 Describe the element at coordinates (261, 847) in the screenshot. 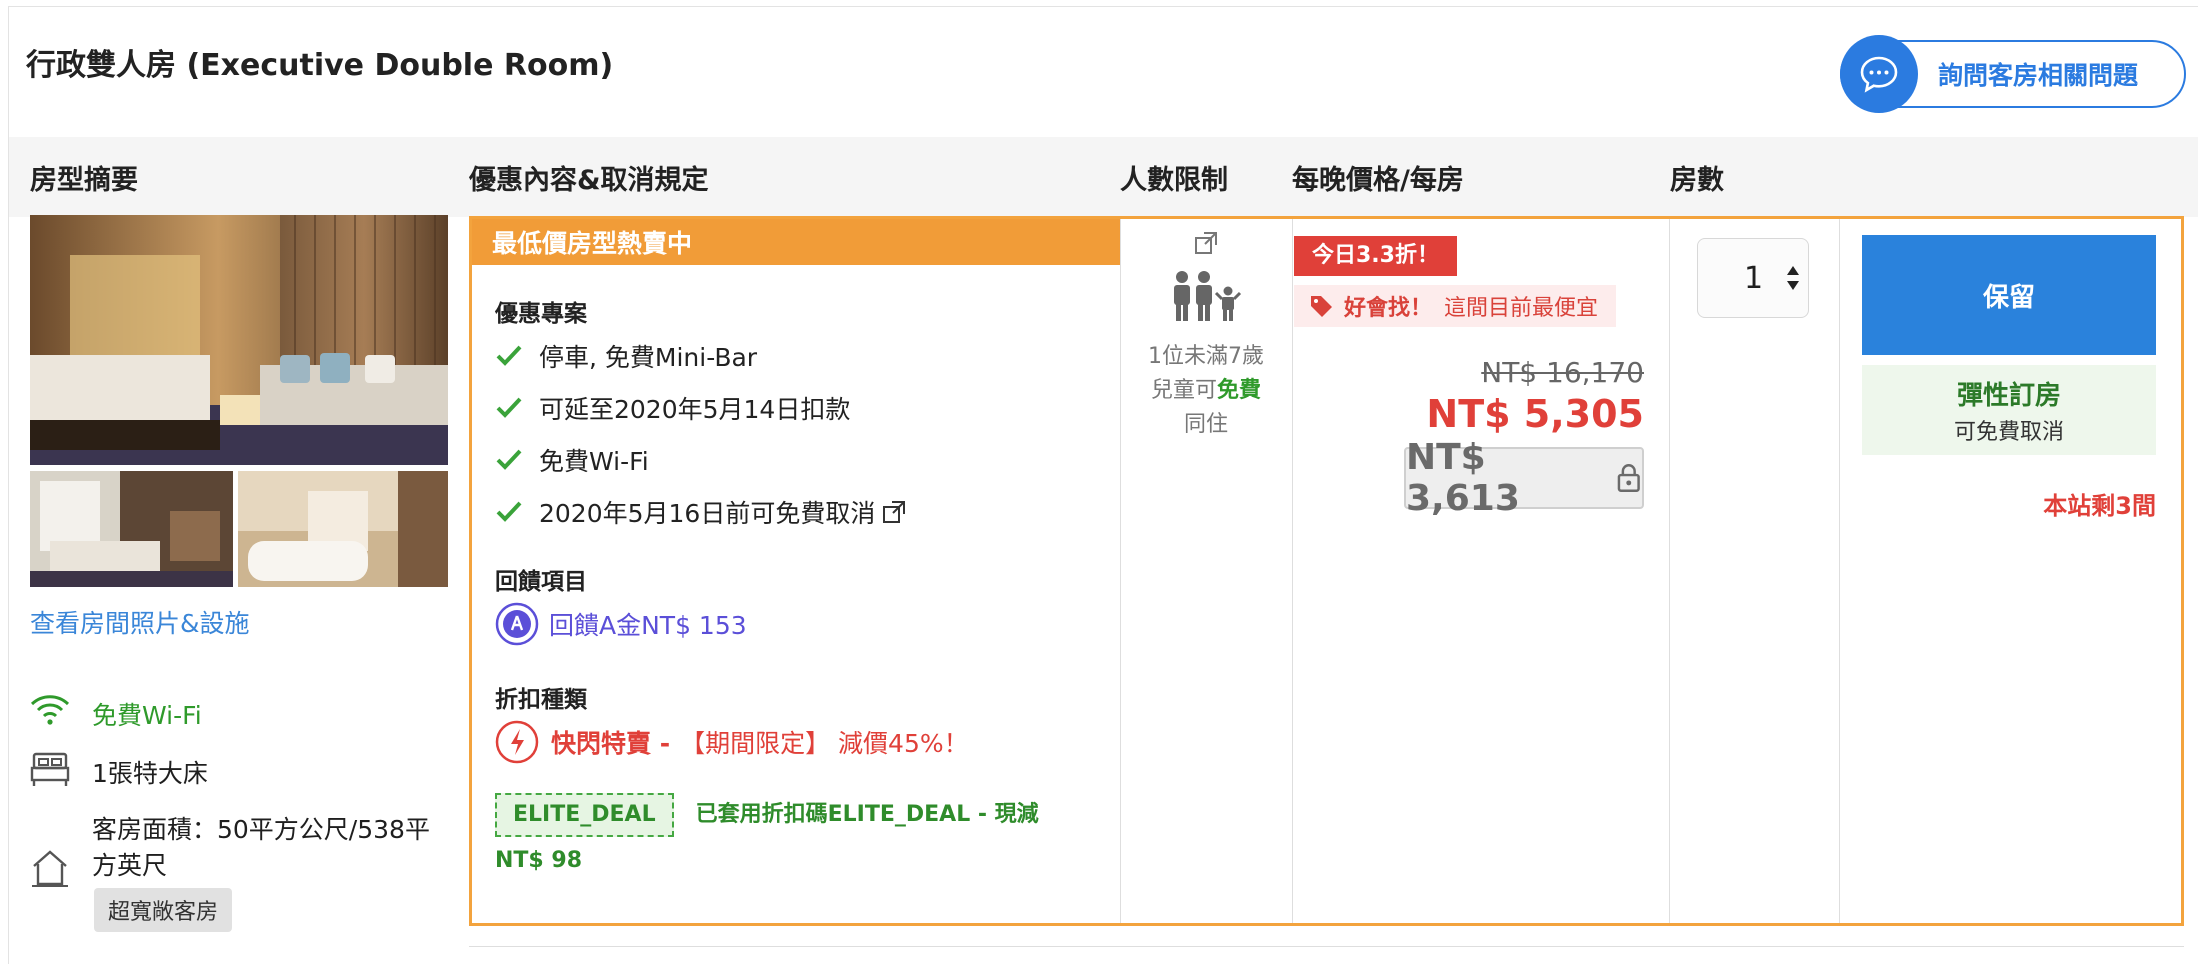

I see `amenity-area-label: 客房面積：50平方公尺/538平方英尺` at that location.